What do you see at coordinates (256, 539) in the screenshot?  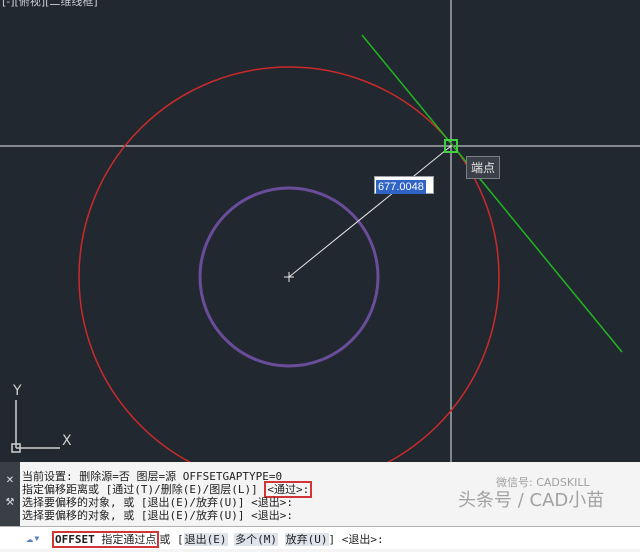 I see `option-multiple: 多个(M)` at bounding box center [256, 539].